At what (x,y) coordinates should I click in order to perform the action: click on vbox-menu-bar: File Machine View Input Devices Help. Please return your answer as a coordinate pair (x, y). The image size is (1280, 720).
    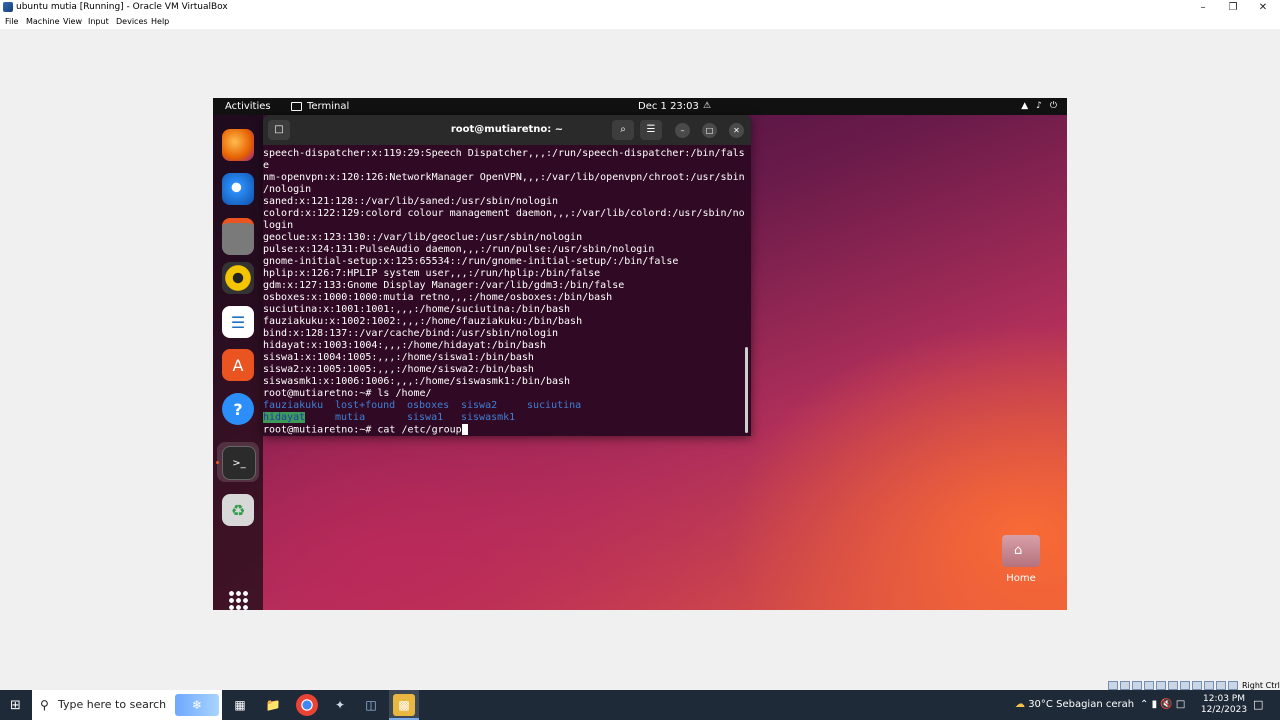
    Looking at the image, I should click on (640, 22).